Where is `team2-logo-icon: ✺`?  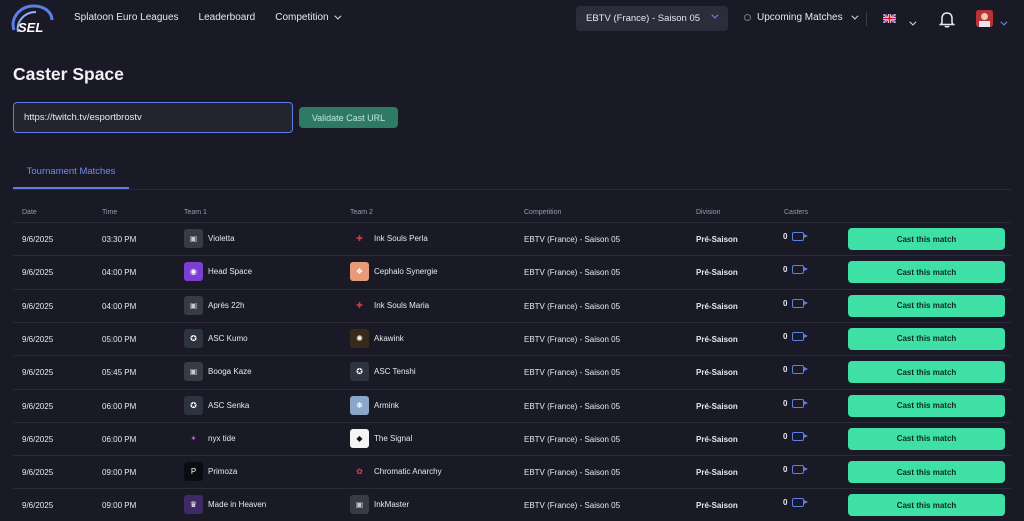 team2-logo-icon: ✺ is located at coordinates (359, 338).